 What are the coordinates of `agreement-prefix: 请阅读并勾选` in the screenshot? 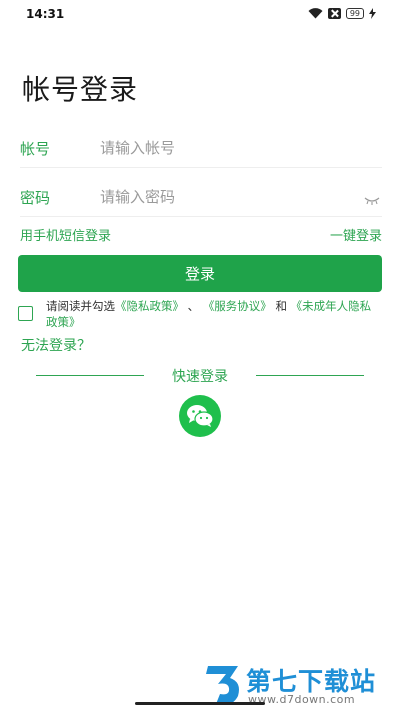 It's located at (80, 306).